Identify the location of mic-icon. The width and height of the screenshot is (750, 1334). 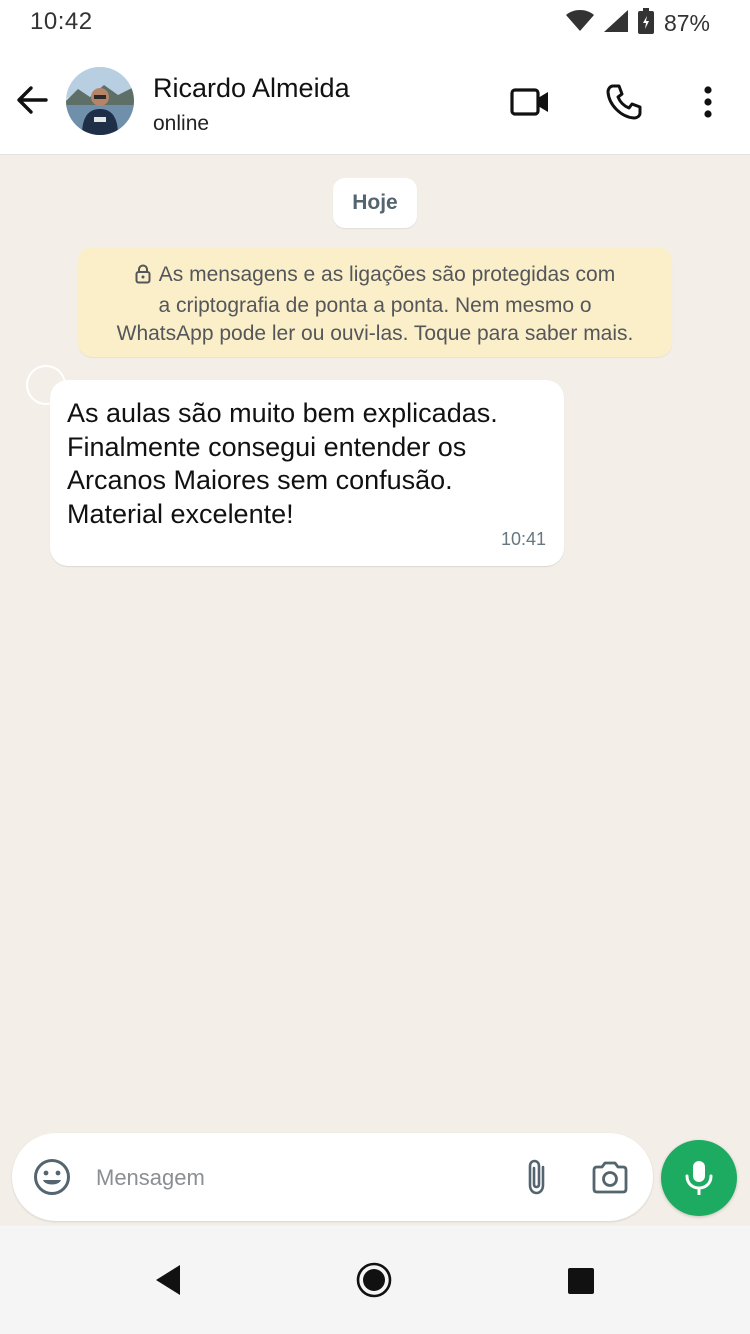
(699, 1178).